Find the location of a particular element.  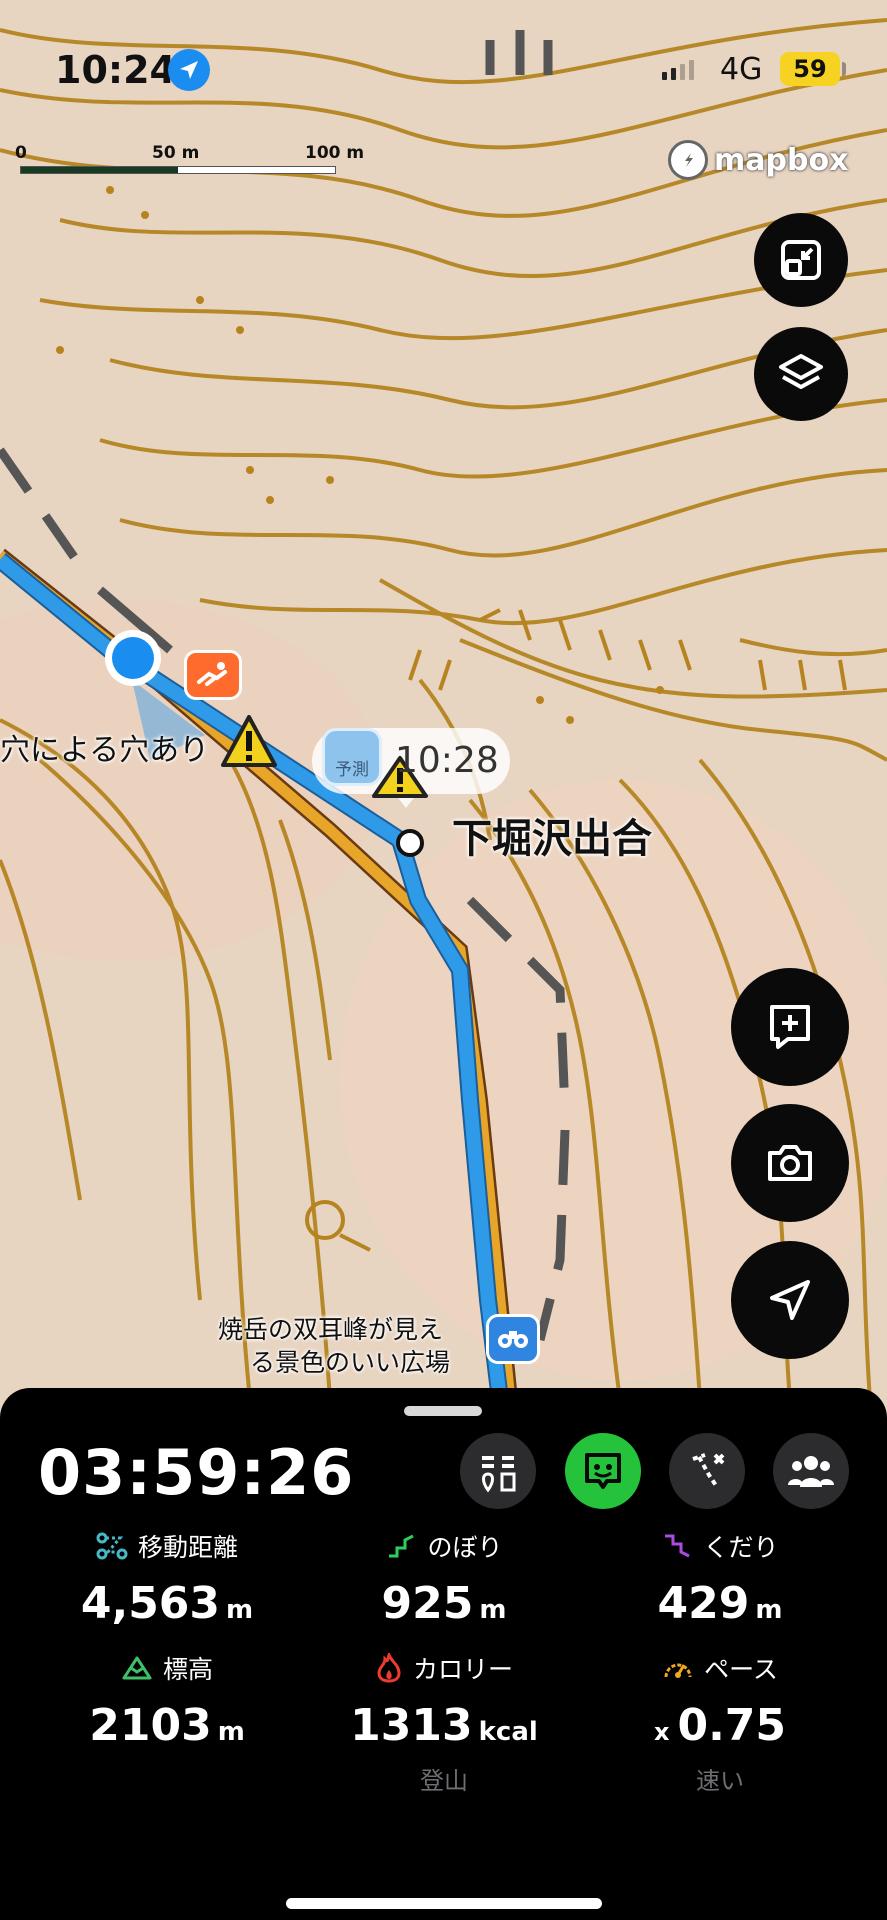

stat-distance: 移動距離 4,563 m is located at coordinates (167, 1578).